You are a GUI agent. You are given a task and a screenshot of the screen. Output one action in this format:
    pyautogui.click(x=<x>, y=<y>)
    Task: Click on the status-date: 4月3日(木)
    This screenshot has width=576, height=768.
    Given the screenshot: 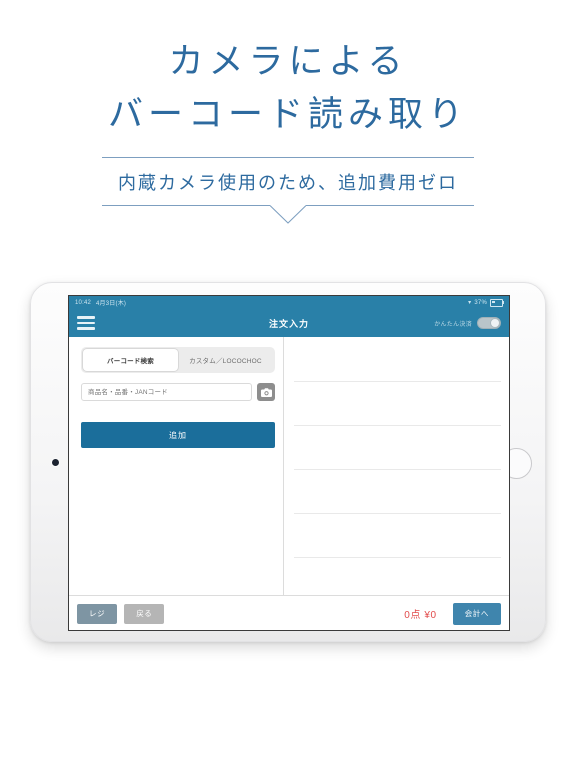 What is the action you would take?
    pyautogui.click(x=111, y=304)
    